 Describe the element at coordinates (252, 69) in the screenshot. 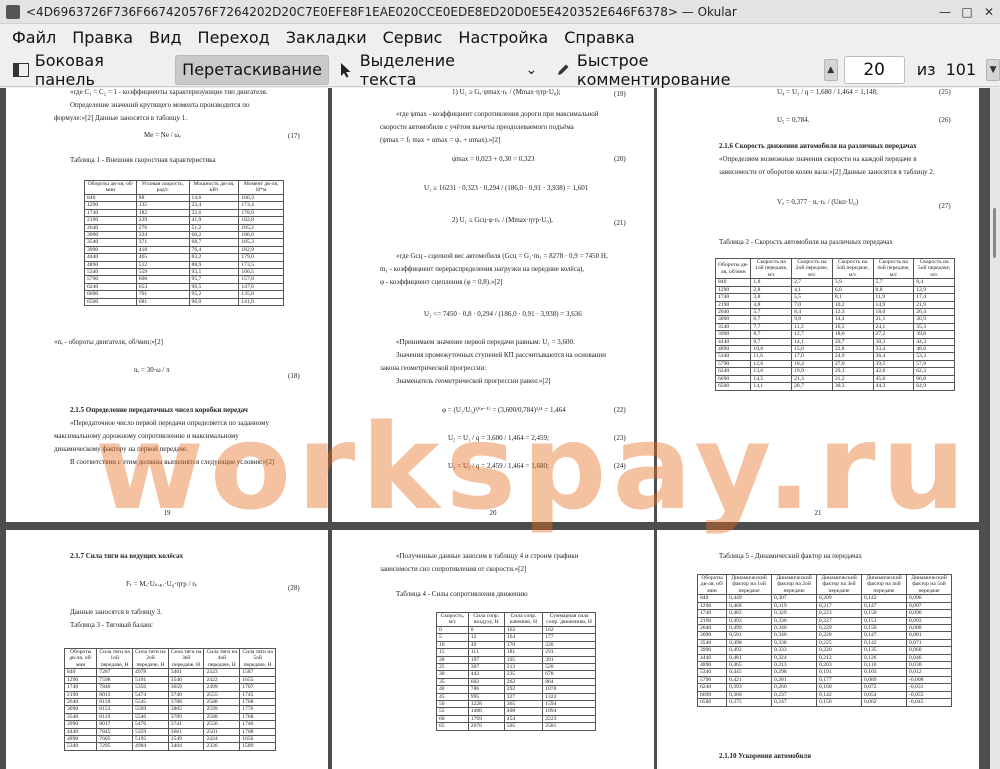

I see `drag-tool-button: Перетаскивание` at that location.